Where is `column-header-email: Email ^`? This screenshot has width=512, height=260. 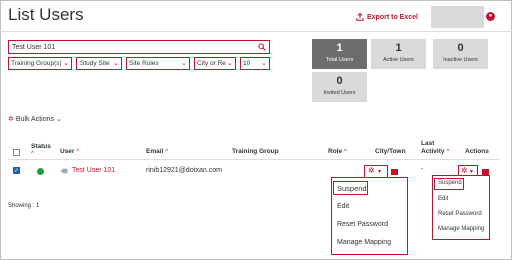 column-header-email: Email ^ is located at coordinates (157, 151).